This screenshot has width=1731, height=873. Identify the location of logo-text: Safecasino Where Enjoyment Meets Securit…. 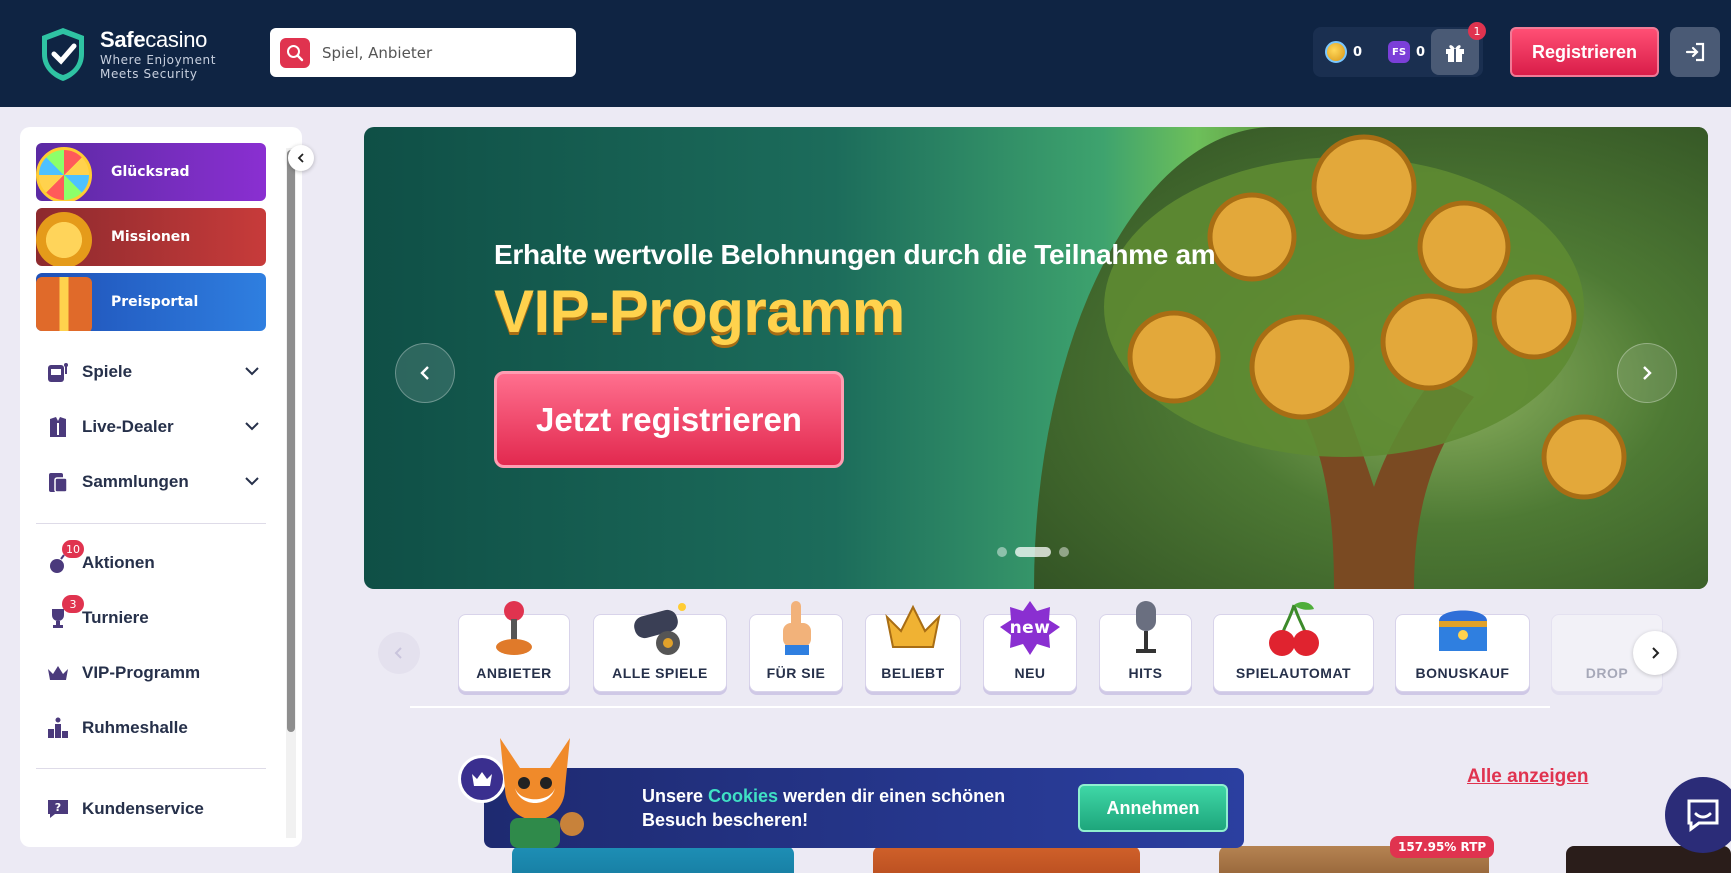
(158, 54).